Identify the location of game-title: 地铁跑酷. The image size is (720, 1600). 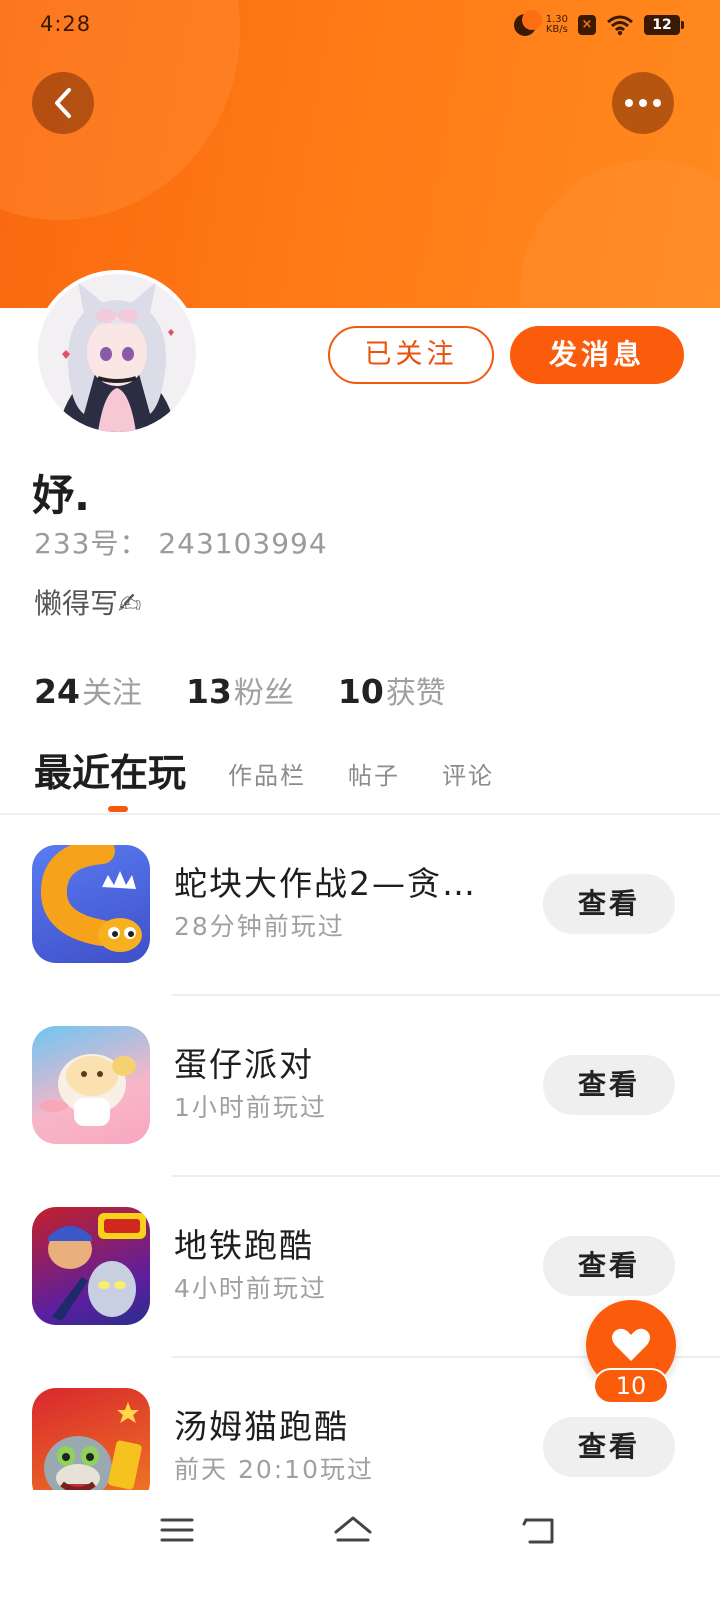
(244, 1245).